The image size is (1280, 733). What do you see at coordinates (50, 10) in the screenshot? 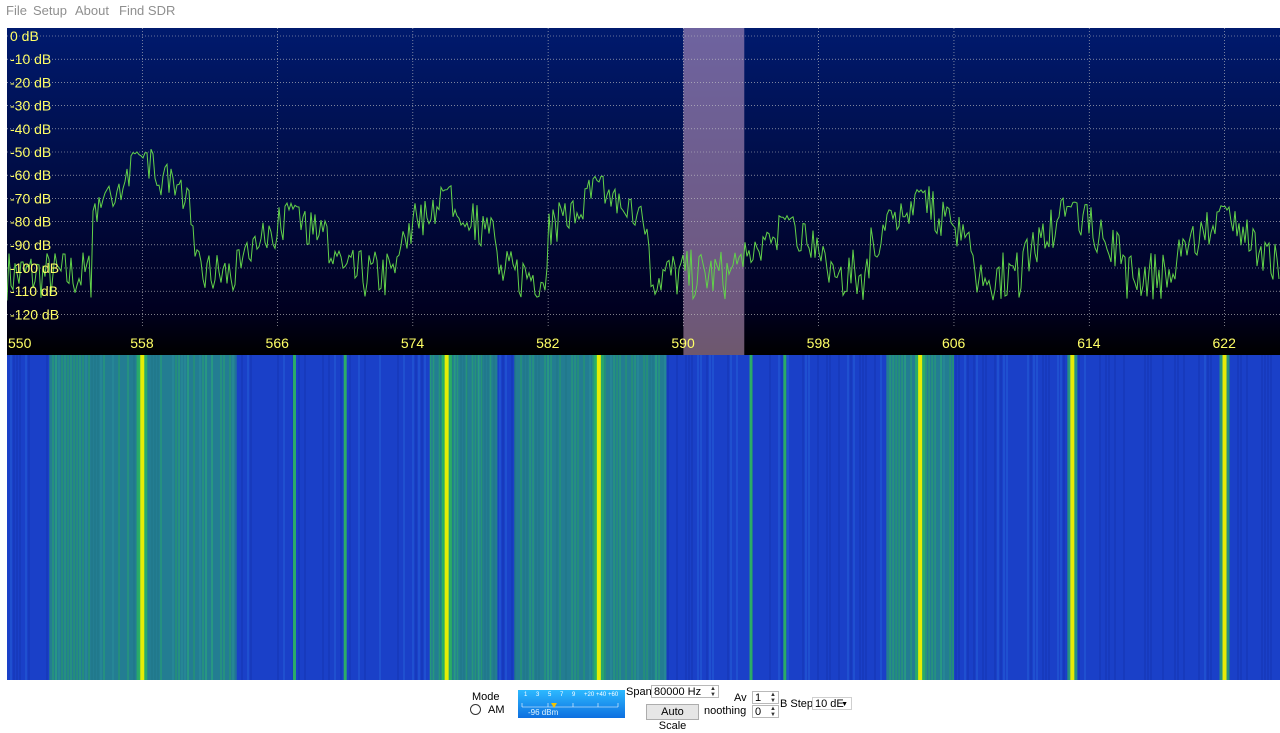
I see `menu-setup: Setup` at bounding box center [50, 10].